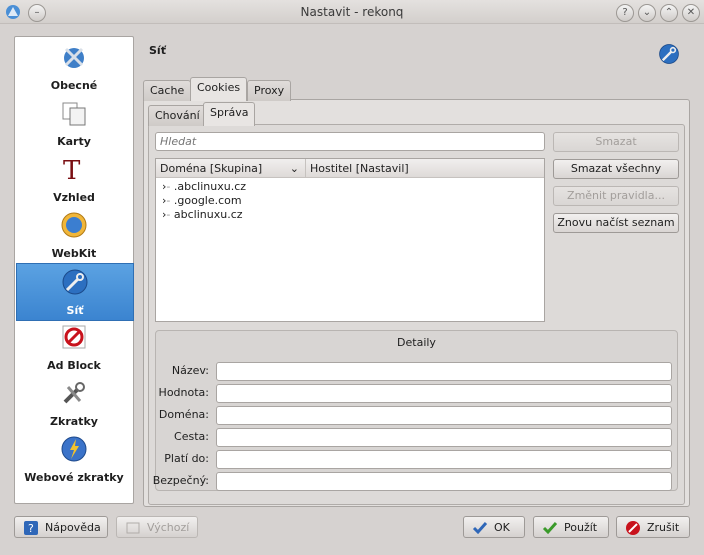 Image resolution: width=704 pixels, height=555 pixels. What do you see at coordinates (74, 197) in the screenshot?
I see `sidebar-item-label: Vzhled` at bounding box center [74, 197].